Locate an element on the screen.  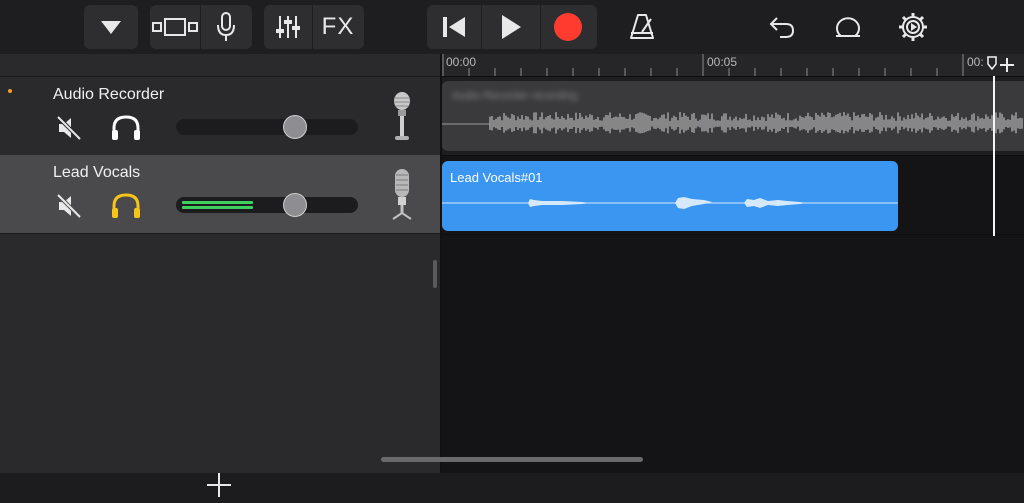
undo-button is located at coordinates (782, 27).